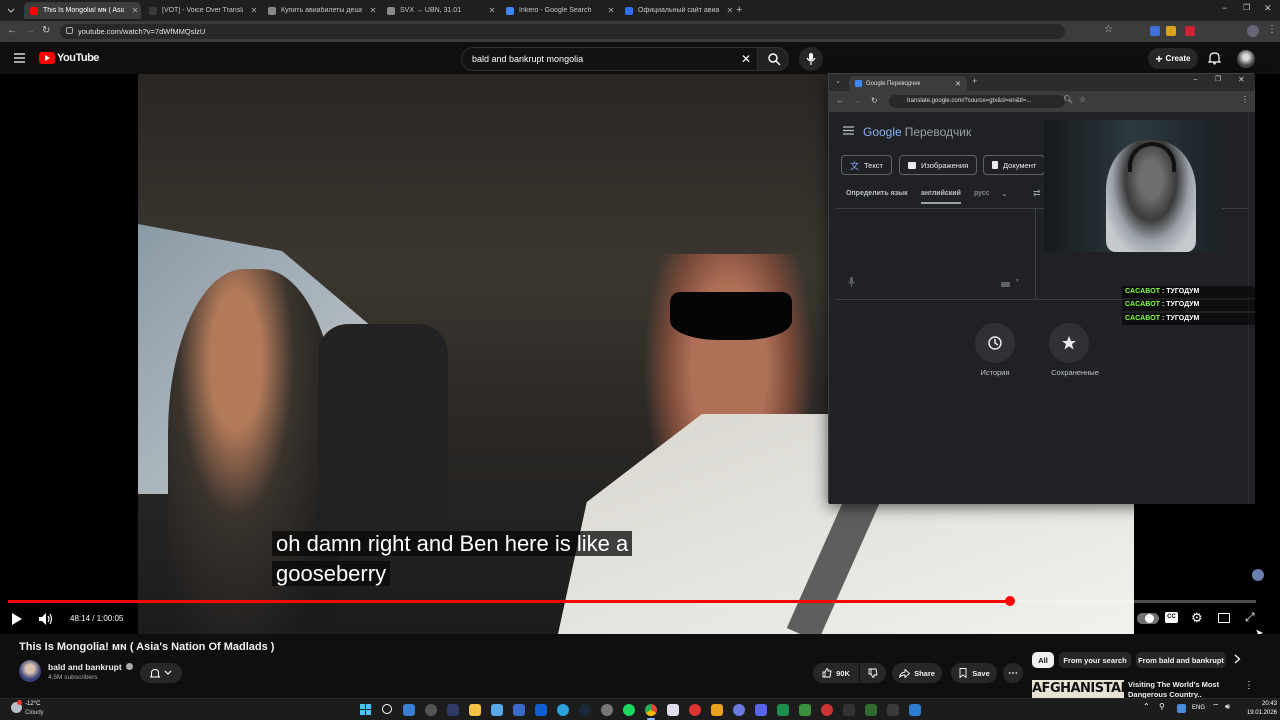 The height and width of the screenshot is (720, 1280). I want to click on channel-avatar, so click(30, 671).